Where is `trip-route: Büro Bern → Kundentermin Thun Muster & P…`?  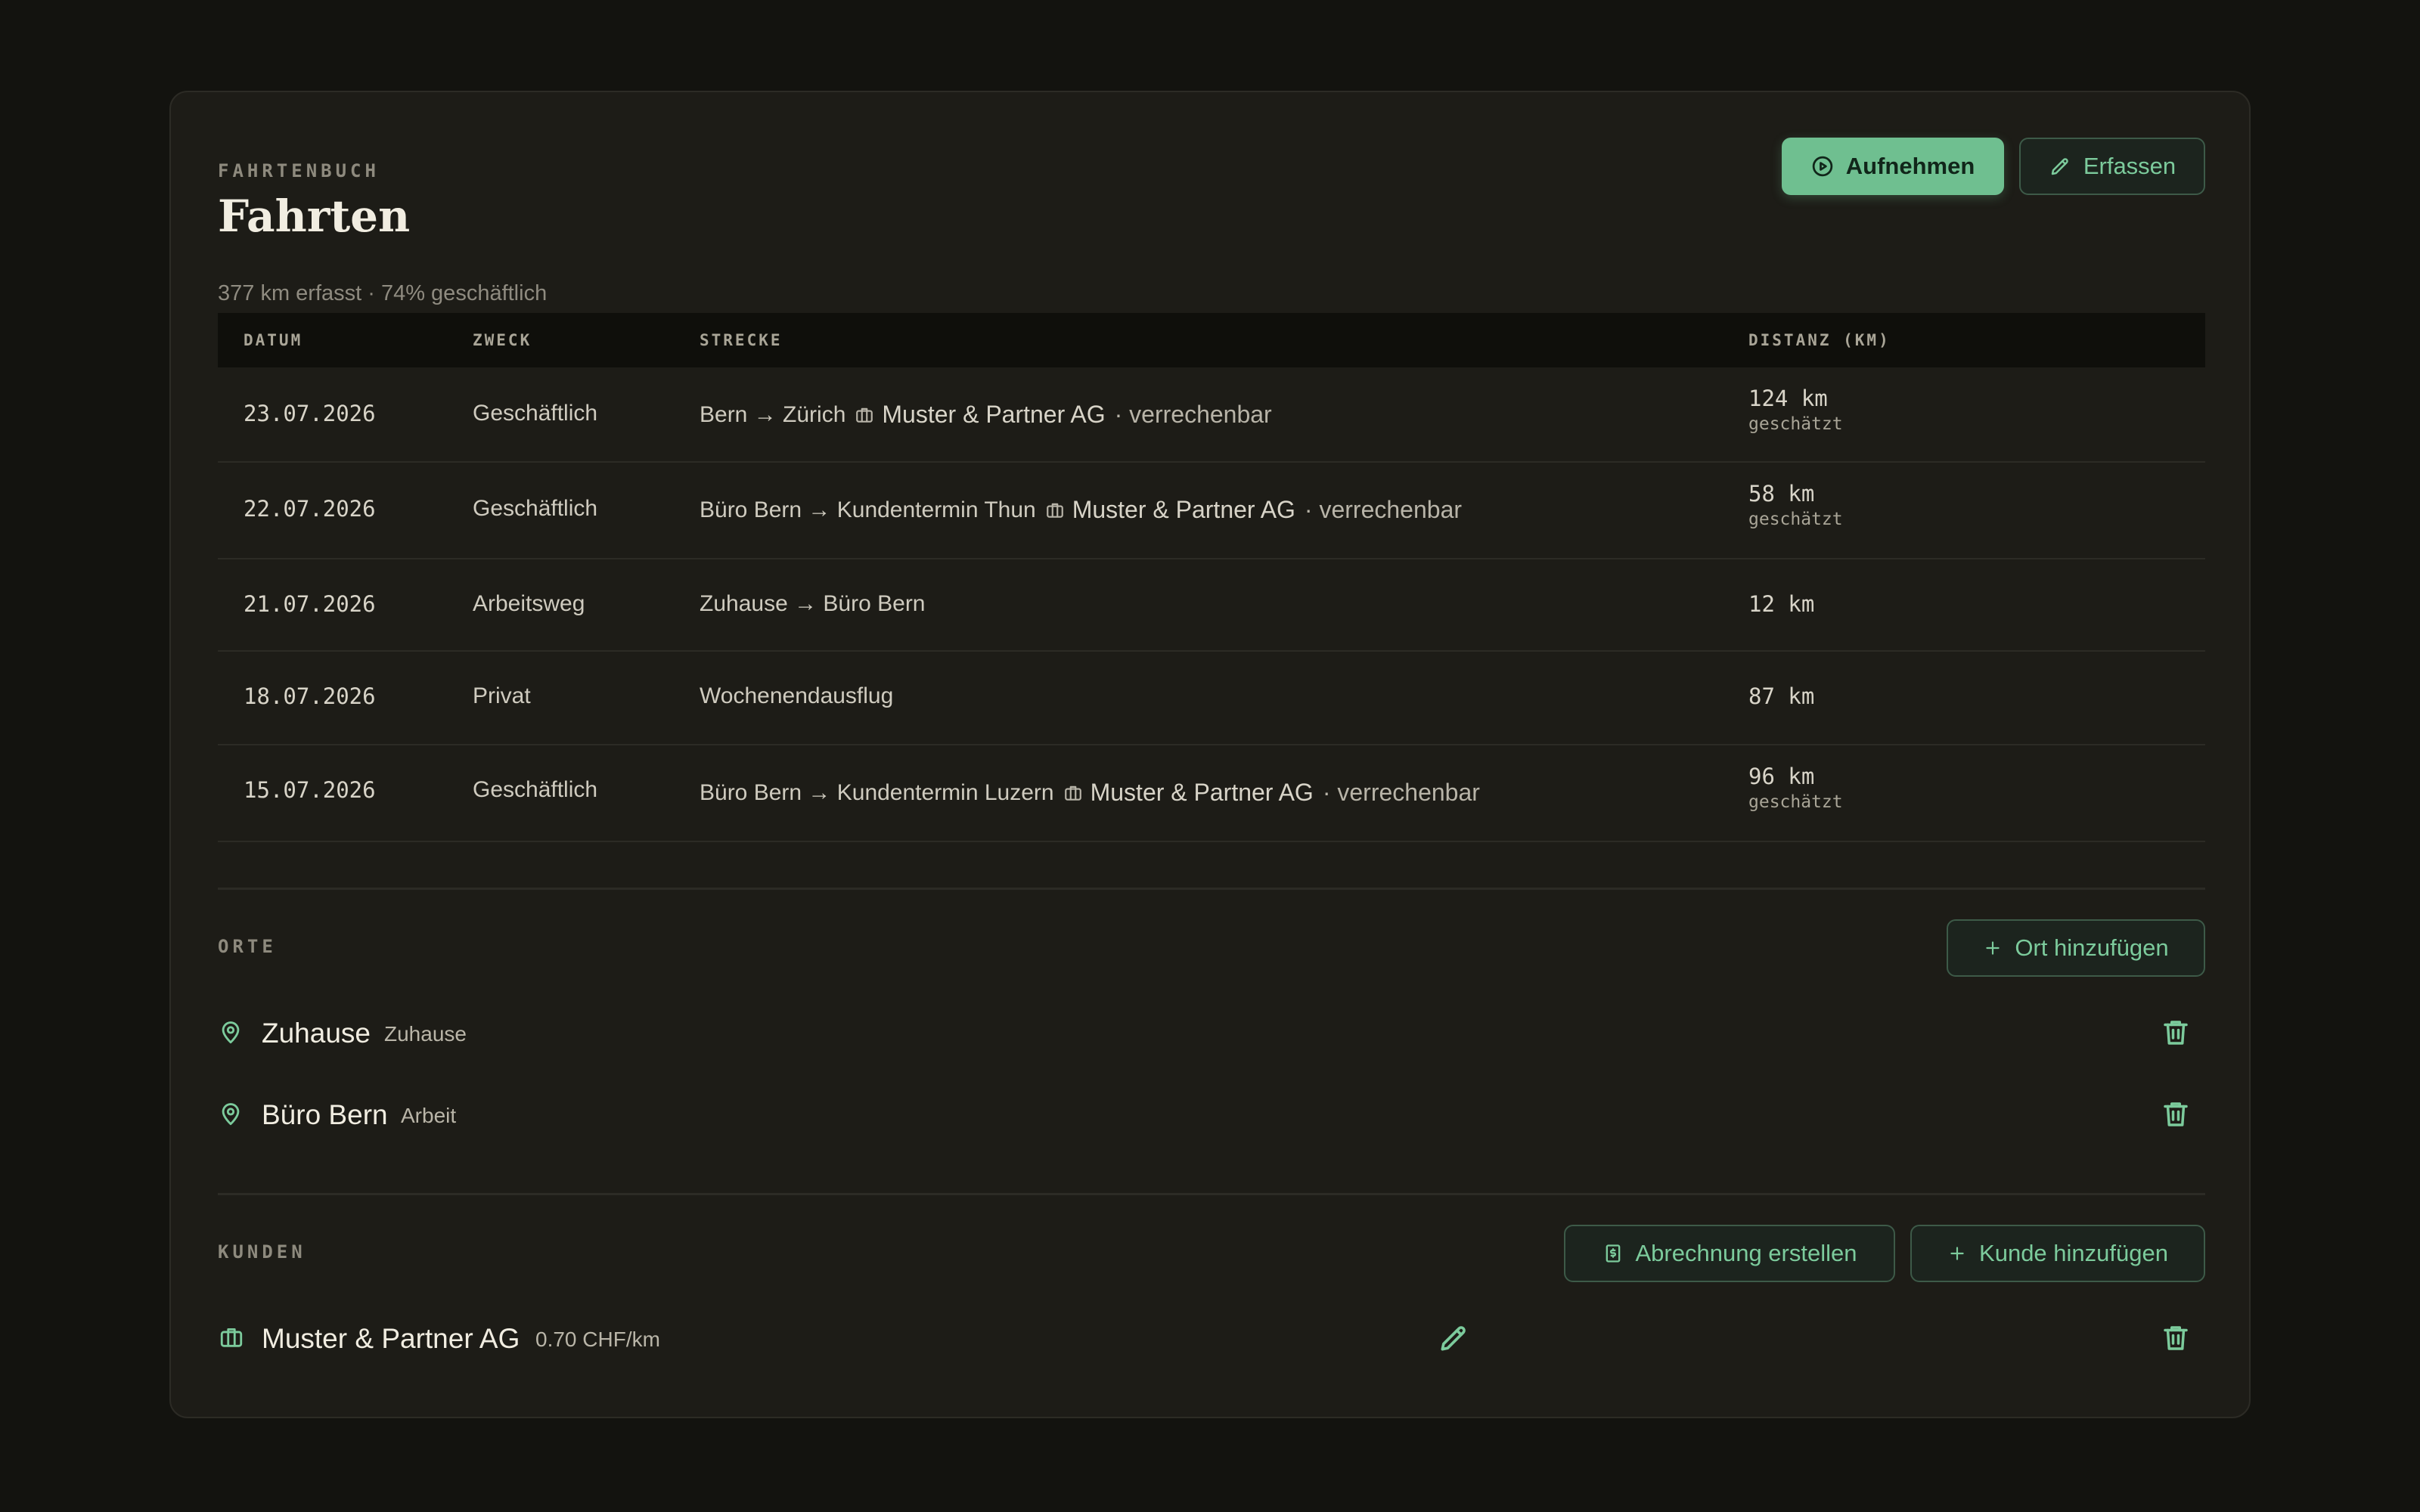
trip-route: Büro Bern → Kundentermin Thun Muster & P… is located at coordinates (1081, 510).